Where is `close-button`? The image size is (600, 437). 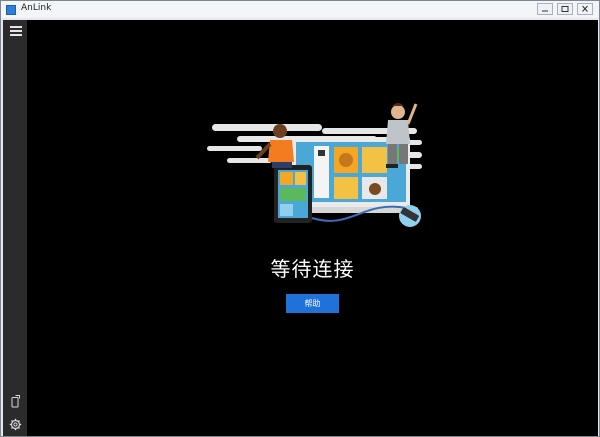 close-button is located at coordinates (585, 9).